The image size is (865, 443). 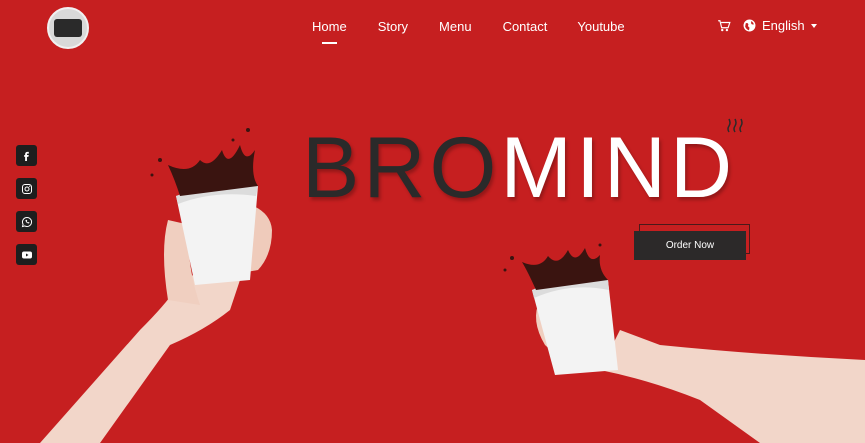 I want to click on nav-contact-link: Contact, so click(x=525, y=28).